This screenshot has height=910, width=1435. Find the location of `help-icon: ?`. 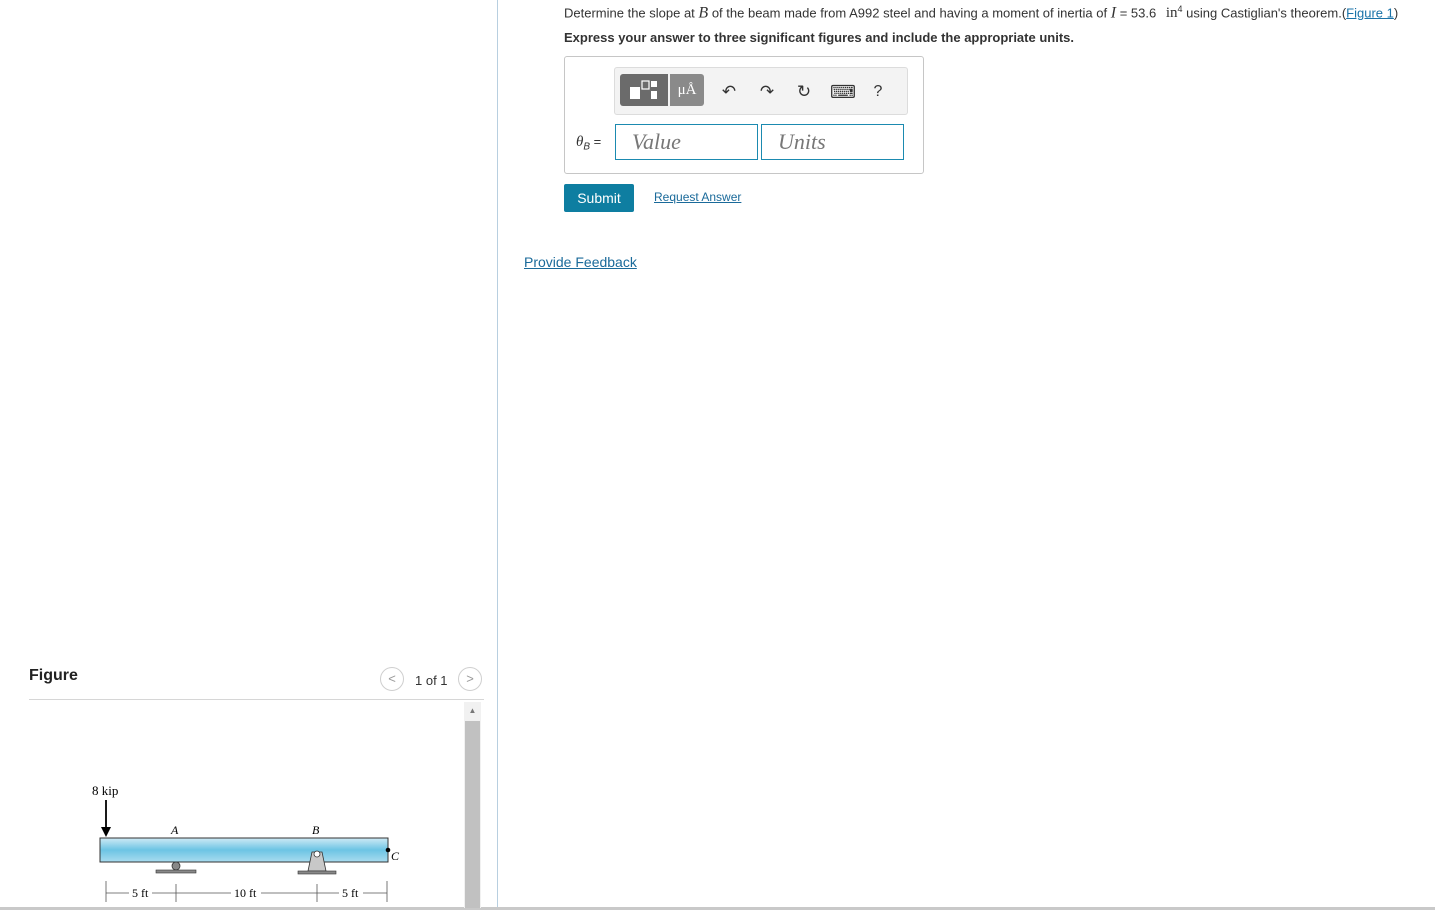

help-icon: ? is located at coordinates (878, 92).